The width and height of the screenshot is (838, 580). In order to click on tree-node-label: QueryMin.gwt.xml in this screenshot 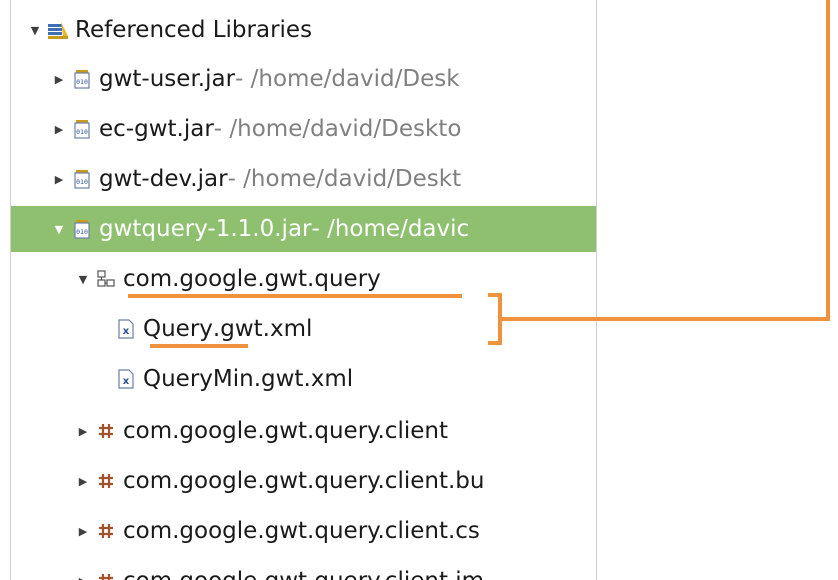, I will do `click(248, 379)`.